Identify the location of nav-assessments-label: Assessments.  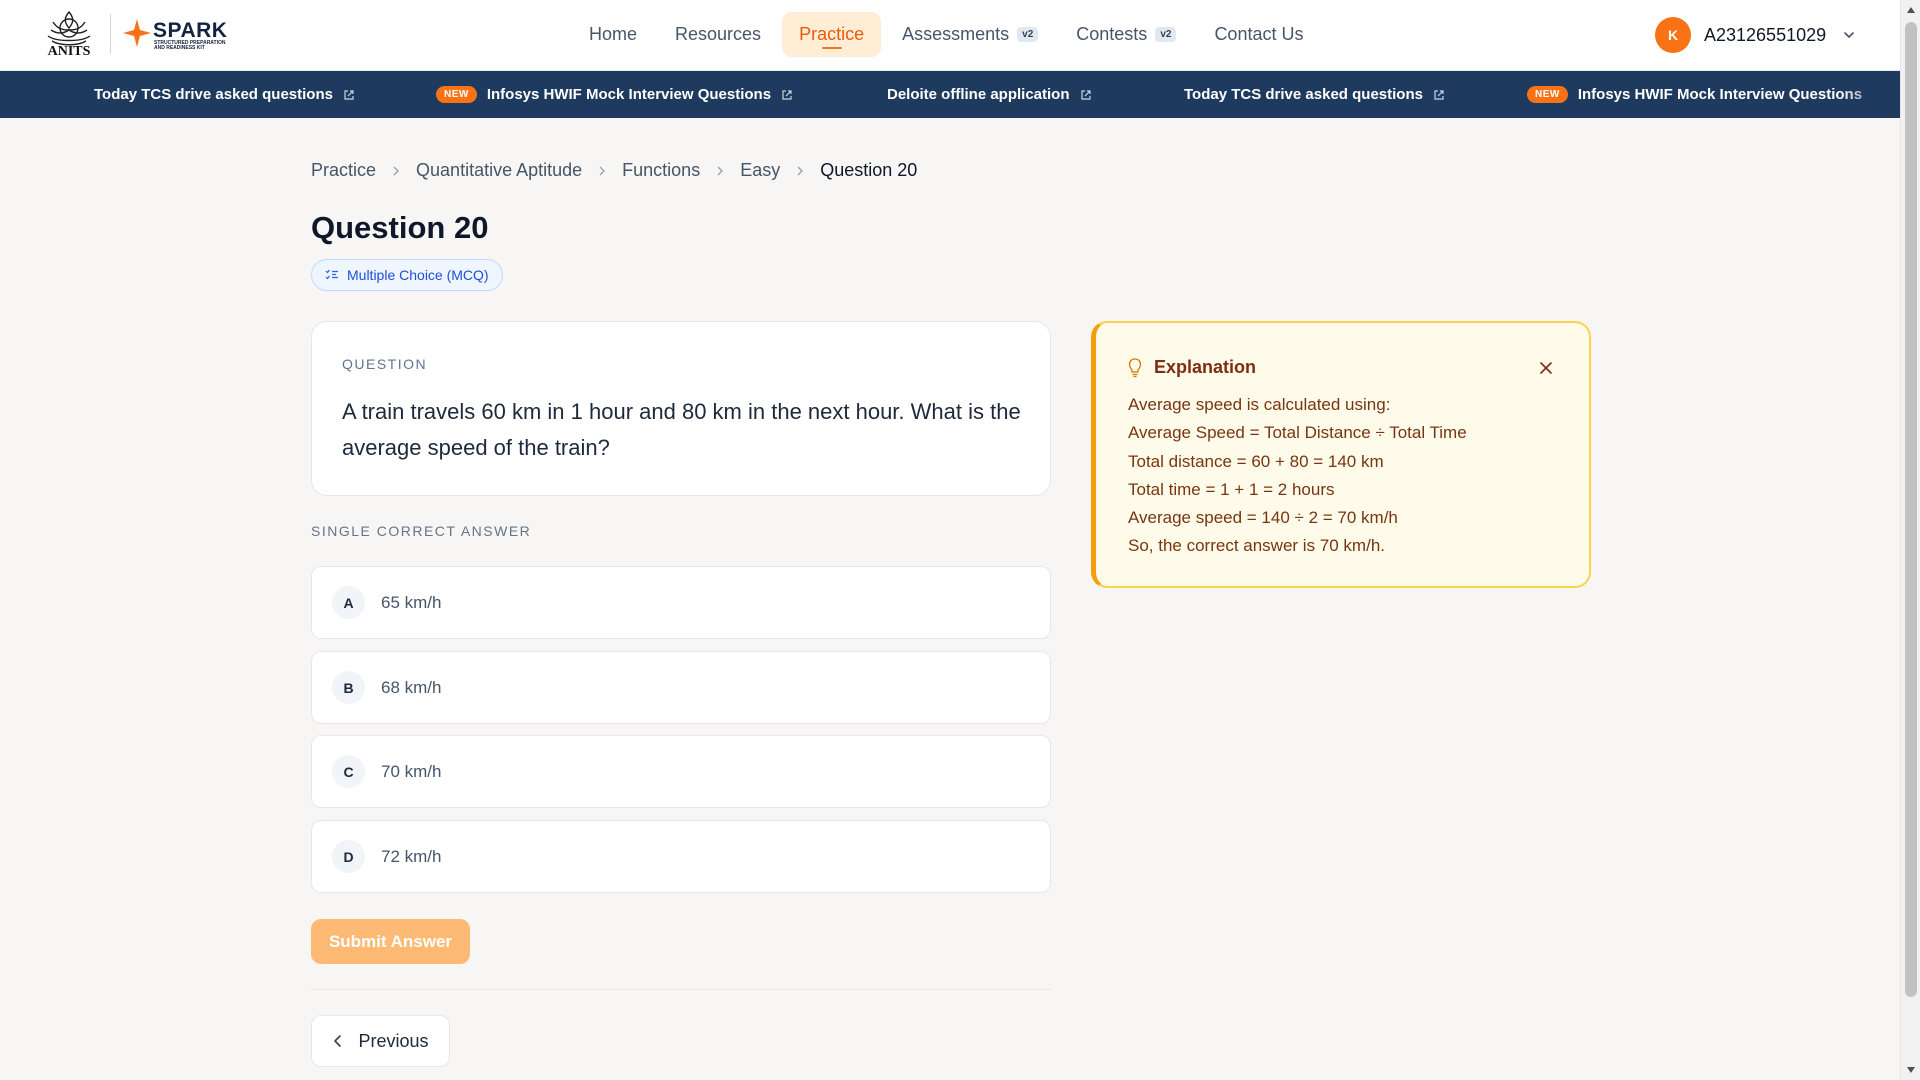
(956, 34).